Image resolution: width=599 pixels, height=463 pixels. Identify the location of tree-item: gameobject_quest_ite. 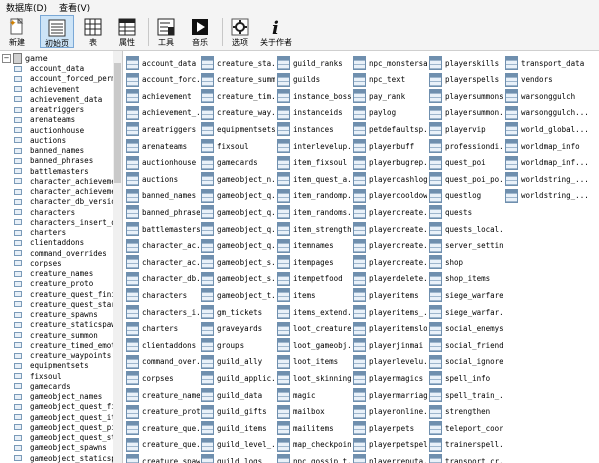
(63, 417).